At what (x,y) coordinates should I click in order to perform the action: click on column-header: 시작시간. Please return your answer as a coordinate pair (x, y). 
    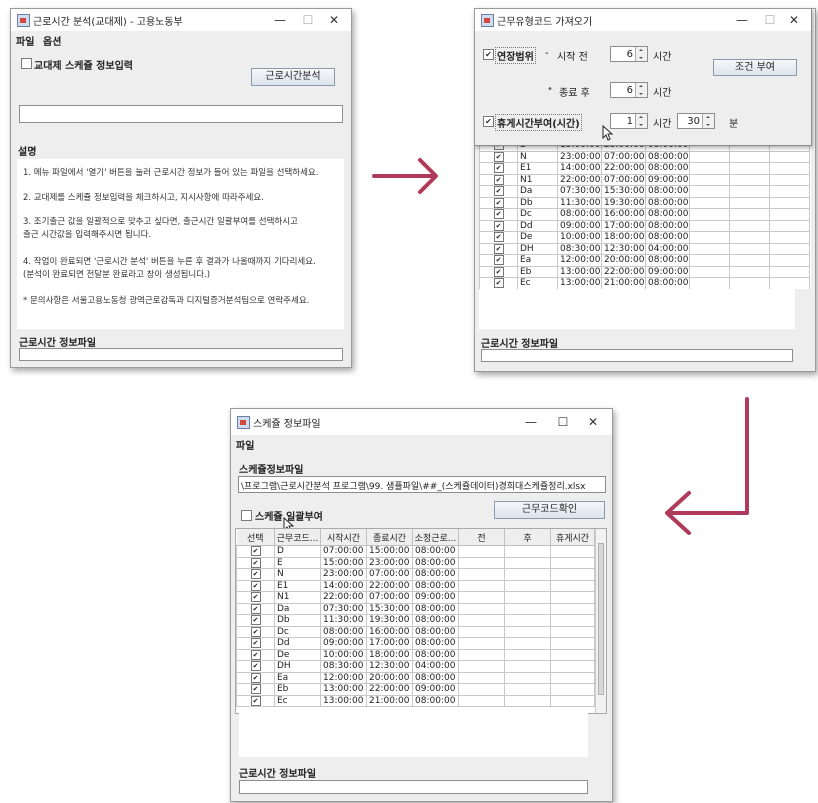
    Looking at the image, I should click on (343, 537).